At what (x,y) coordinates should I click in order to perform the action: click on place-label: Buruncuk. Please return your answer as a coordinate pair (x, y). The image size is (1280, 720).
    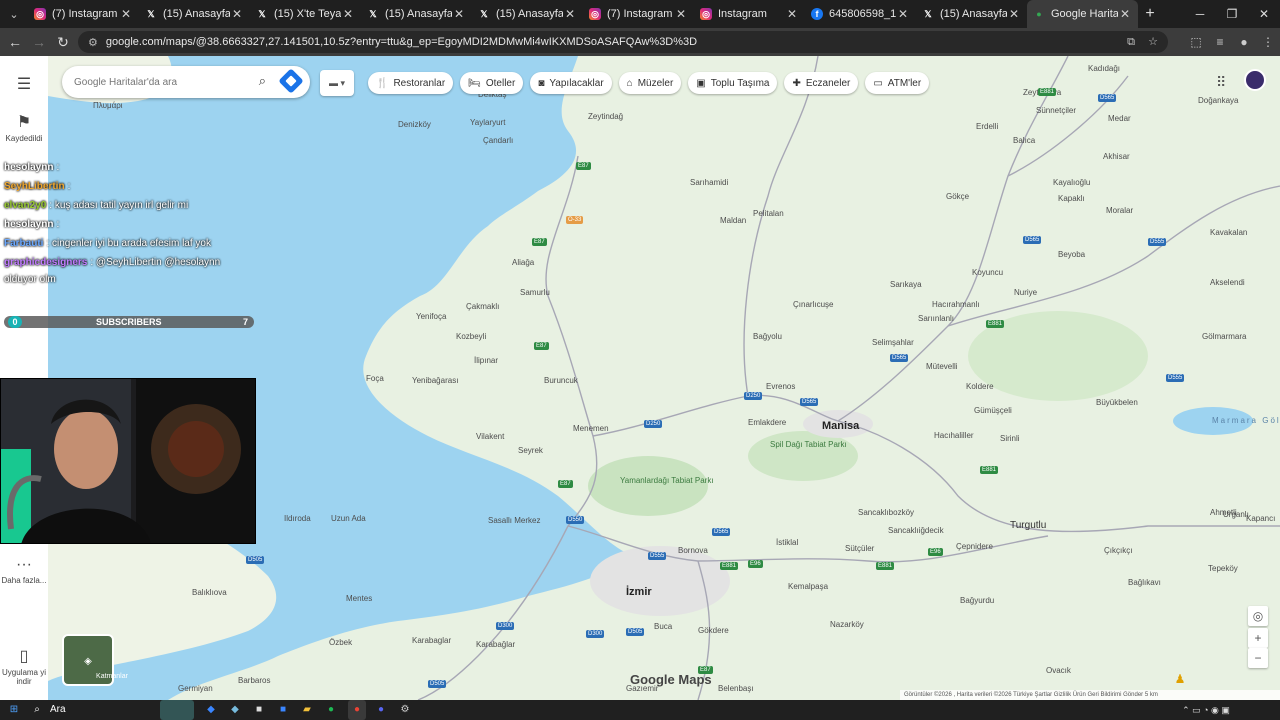
    Looking at the image, I should click on (561, 380).